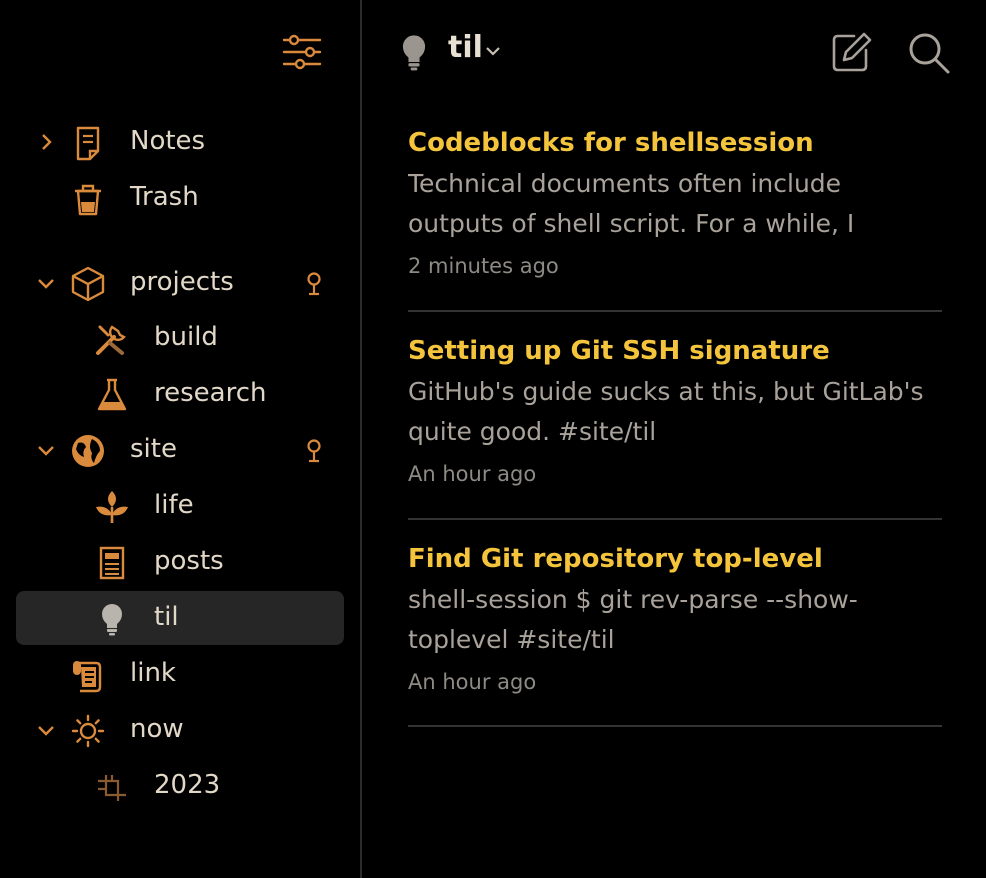 This screenshot has height=878, width=986. Describe the element at coordinates (465, 47) in the screenshot. I see `page-title: til` at that location.